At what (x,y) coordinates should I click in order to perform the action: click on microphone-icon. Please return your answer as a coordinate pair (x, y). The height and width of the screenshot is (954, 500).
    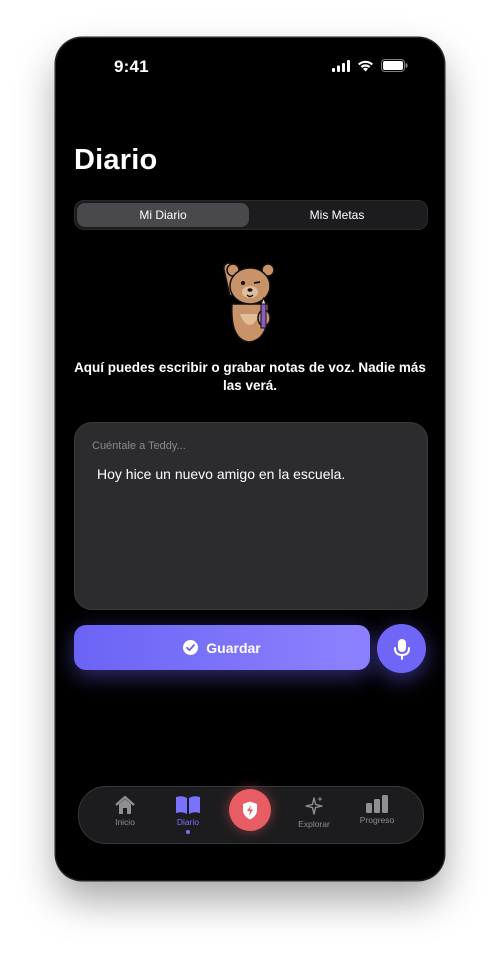
    Looking at the image, I should click on (401, 649).